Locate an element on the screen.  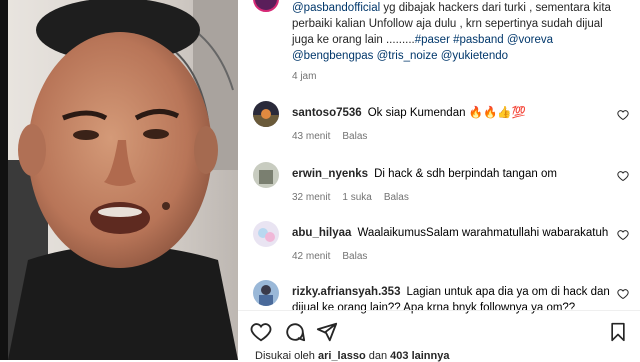
mention-tris-noize: @tris_noize is located at coordinates (407, 56).